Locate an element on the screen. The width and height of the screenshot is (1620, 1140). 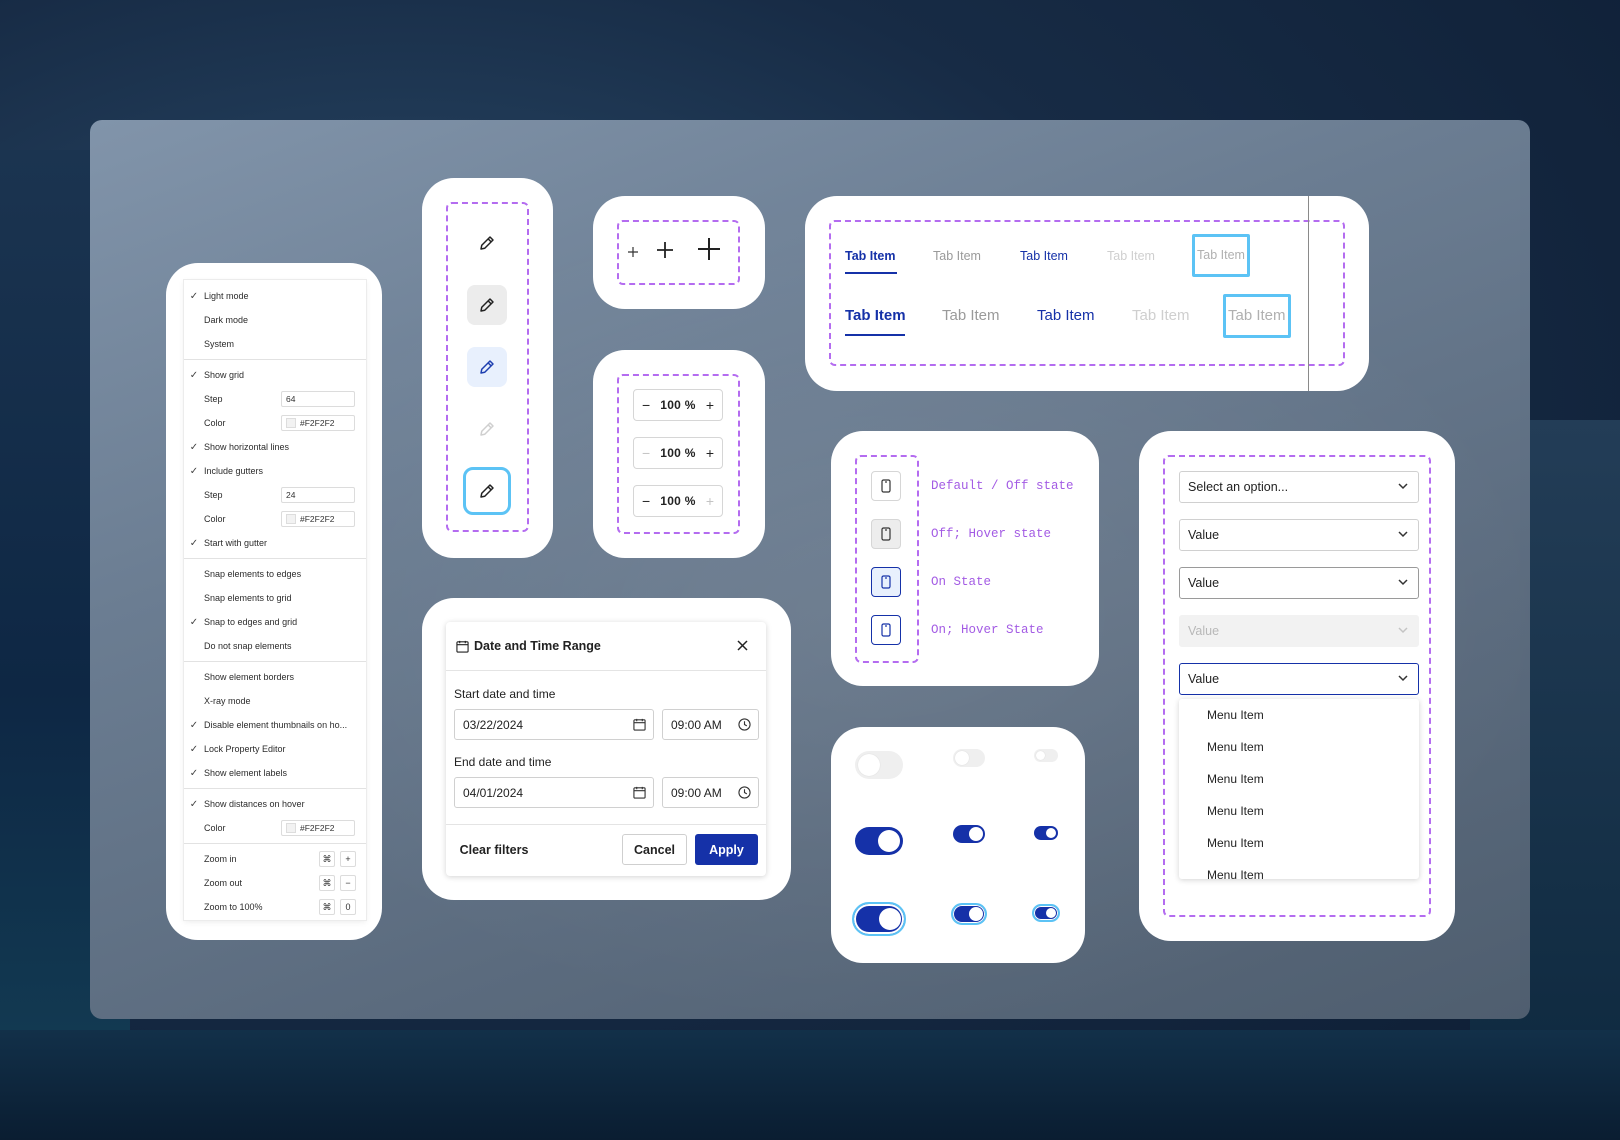
menu-item-lock-property-editor: ✓ Lock Property Editor is located at coordinates (275, 749).